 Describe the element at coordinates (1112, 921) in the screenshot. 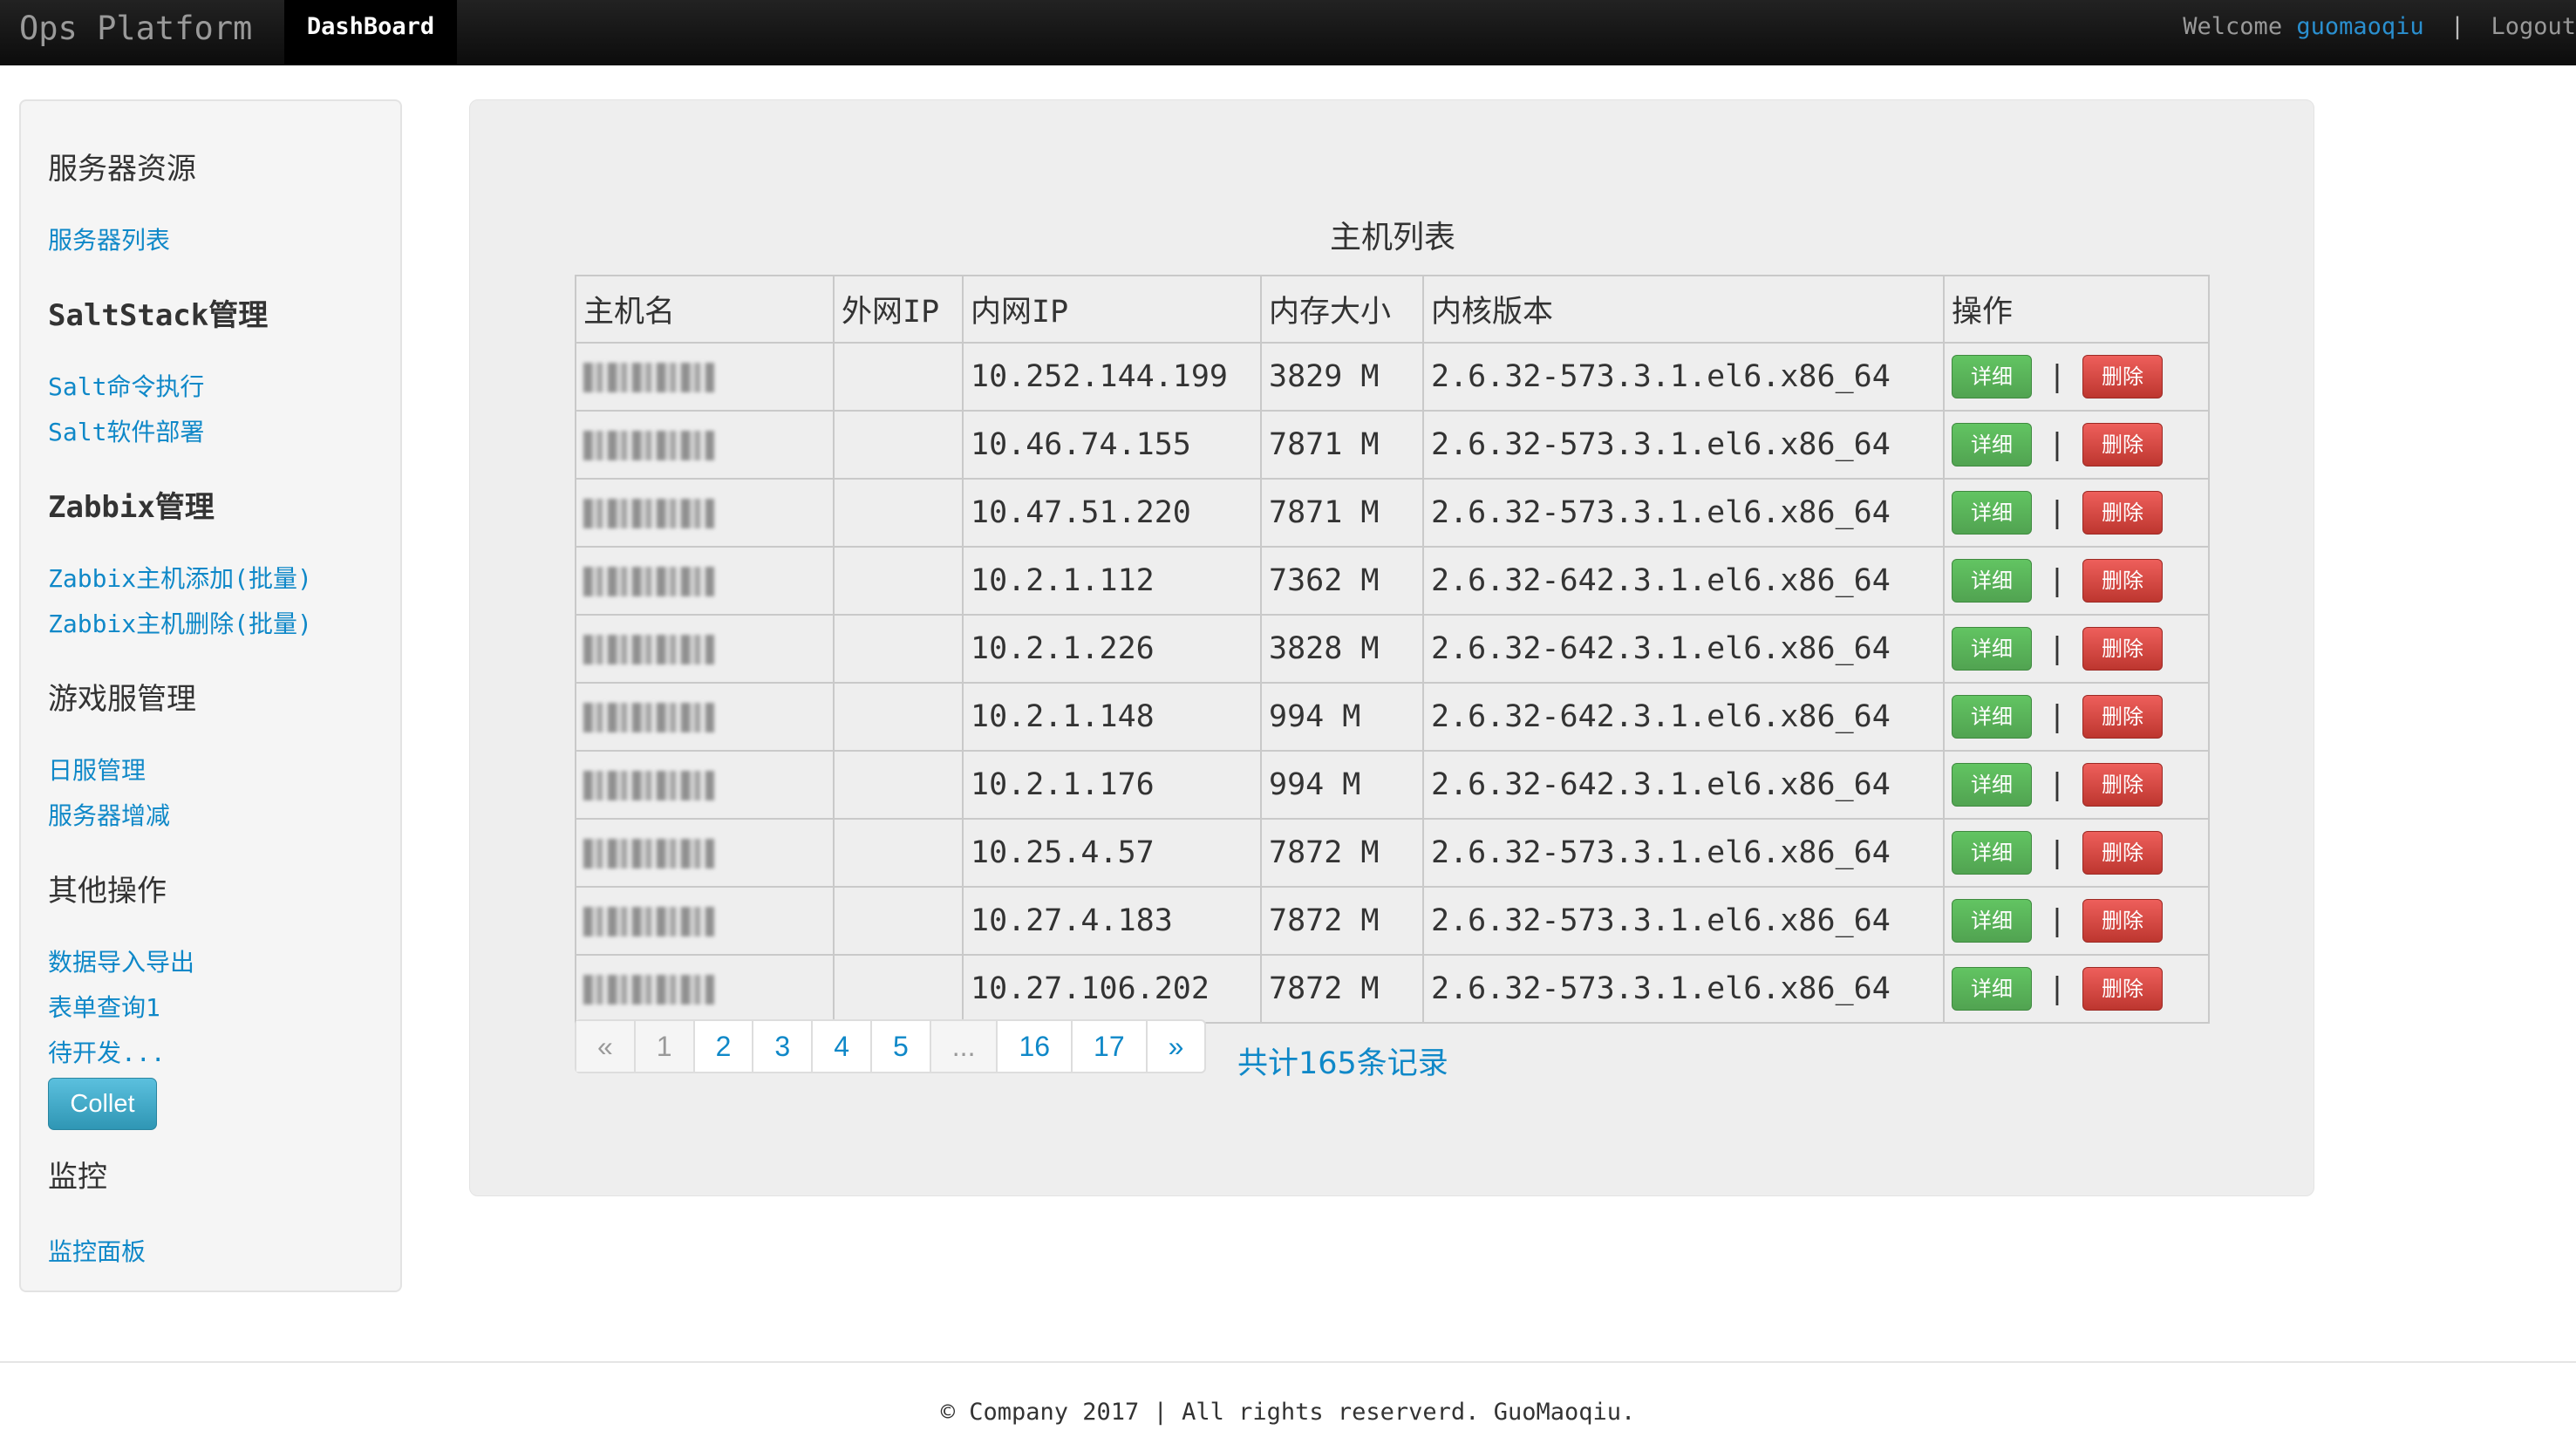

I see `cell-private-ip: 10.27.4.183` at that location.